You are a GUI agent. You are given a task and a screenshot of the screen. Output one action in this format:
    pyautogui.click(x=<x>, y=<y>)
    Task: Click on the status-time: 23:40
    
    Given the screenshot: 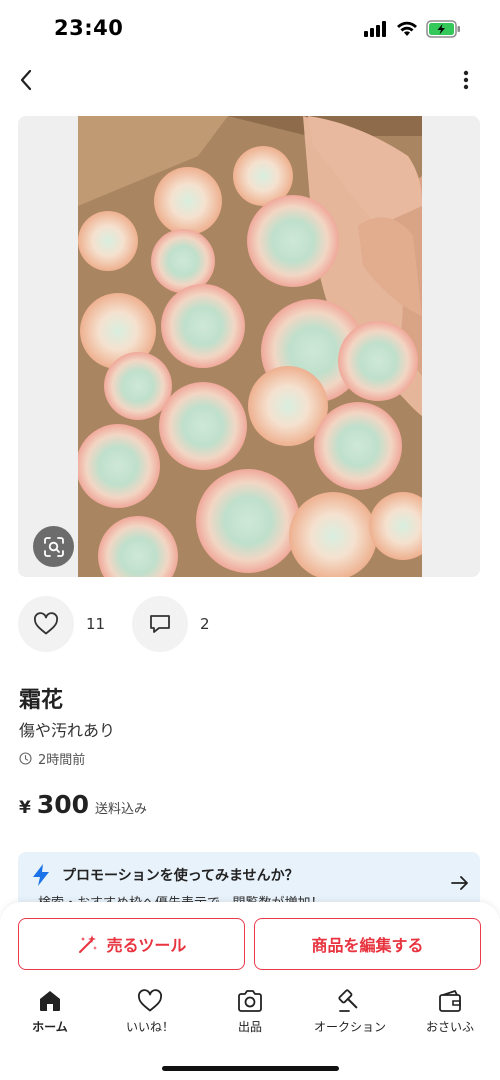 What is the action you would take?
    pyautogui.click(x=89, y=28)
    